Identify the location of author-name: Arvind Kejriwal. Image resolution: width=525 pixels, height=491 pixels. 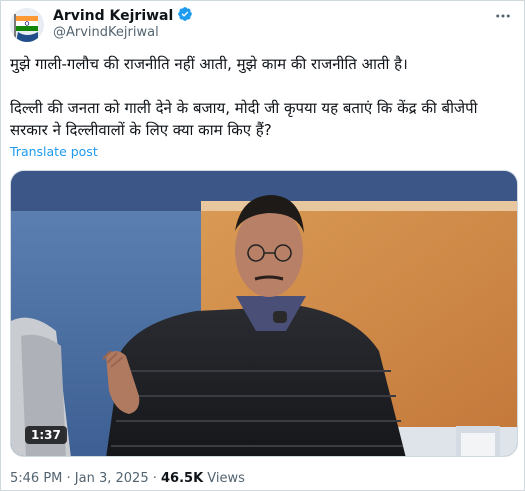
(113, 16).